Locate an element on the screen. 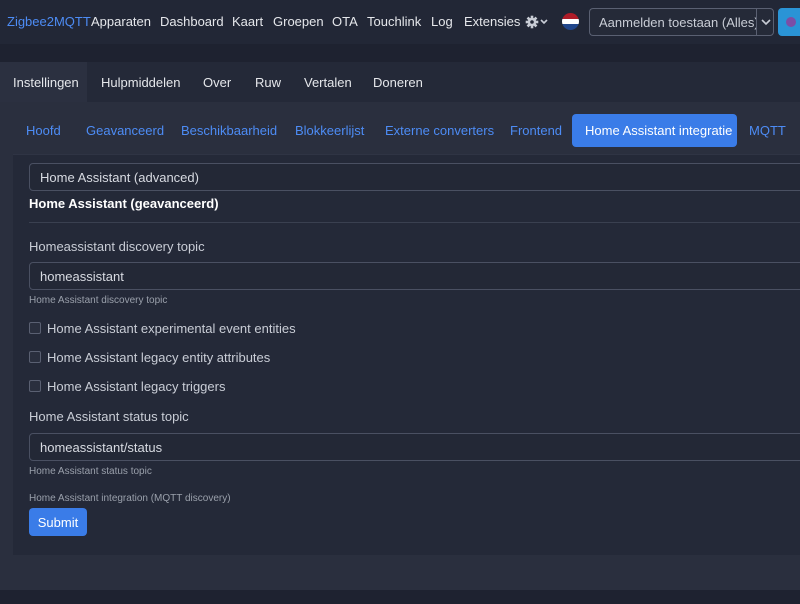 This screenshot has width=800, height=604. subtab-frontend: Frontend is located at coordinates (536, 130).